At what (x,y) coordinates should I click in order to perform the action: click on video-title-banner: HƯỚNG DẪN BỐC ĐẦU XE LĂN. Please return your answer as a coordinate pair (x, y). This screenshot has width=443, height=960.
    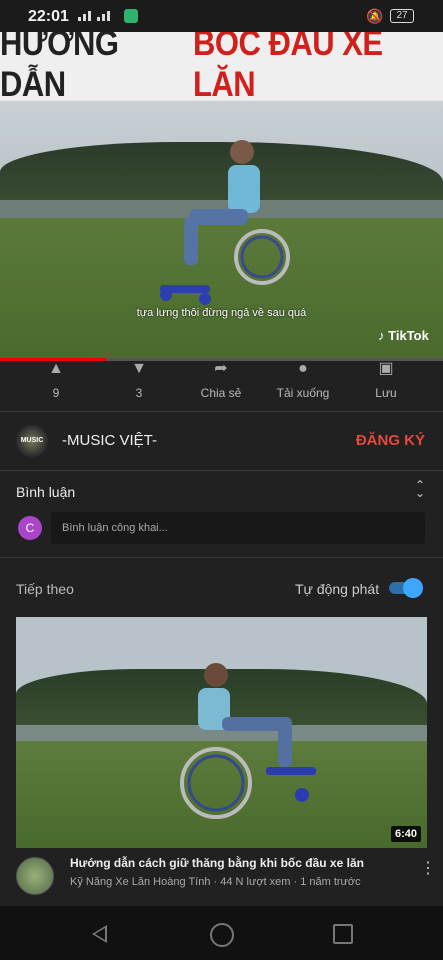
    Looking at the image, I should click on (221, 68).